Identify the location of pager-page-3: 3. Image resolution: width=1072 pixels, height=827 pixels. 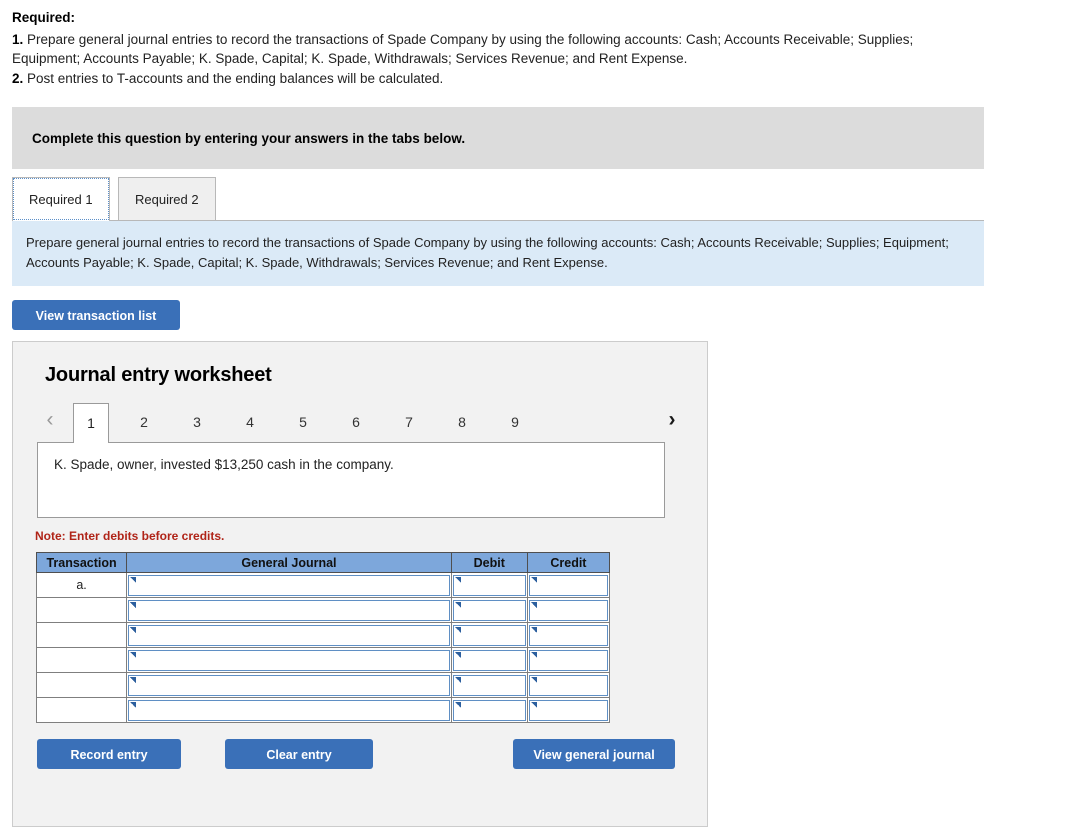
(197, 422).